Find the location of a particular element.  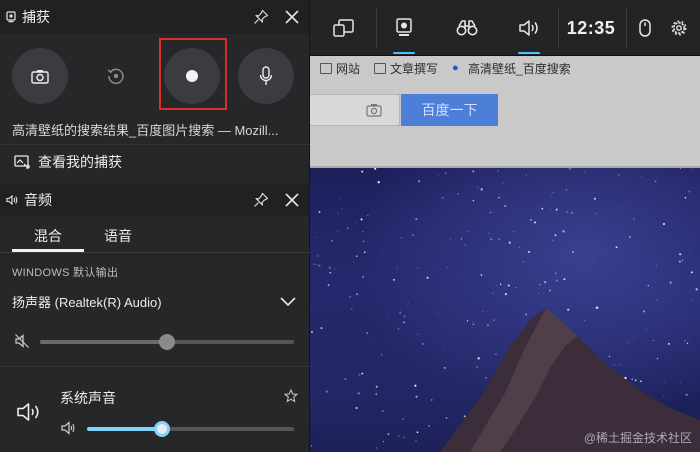

microphone-icon is located at coordinates (266, 75).